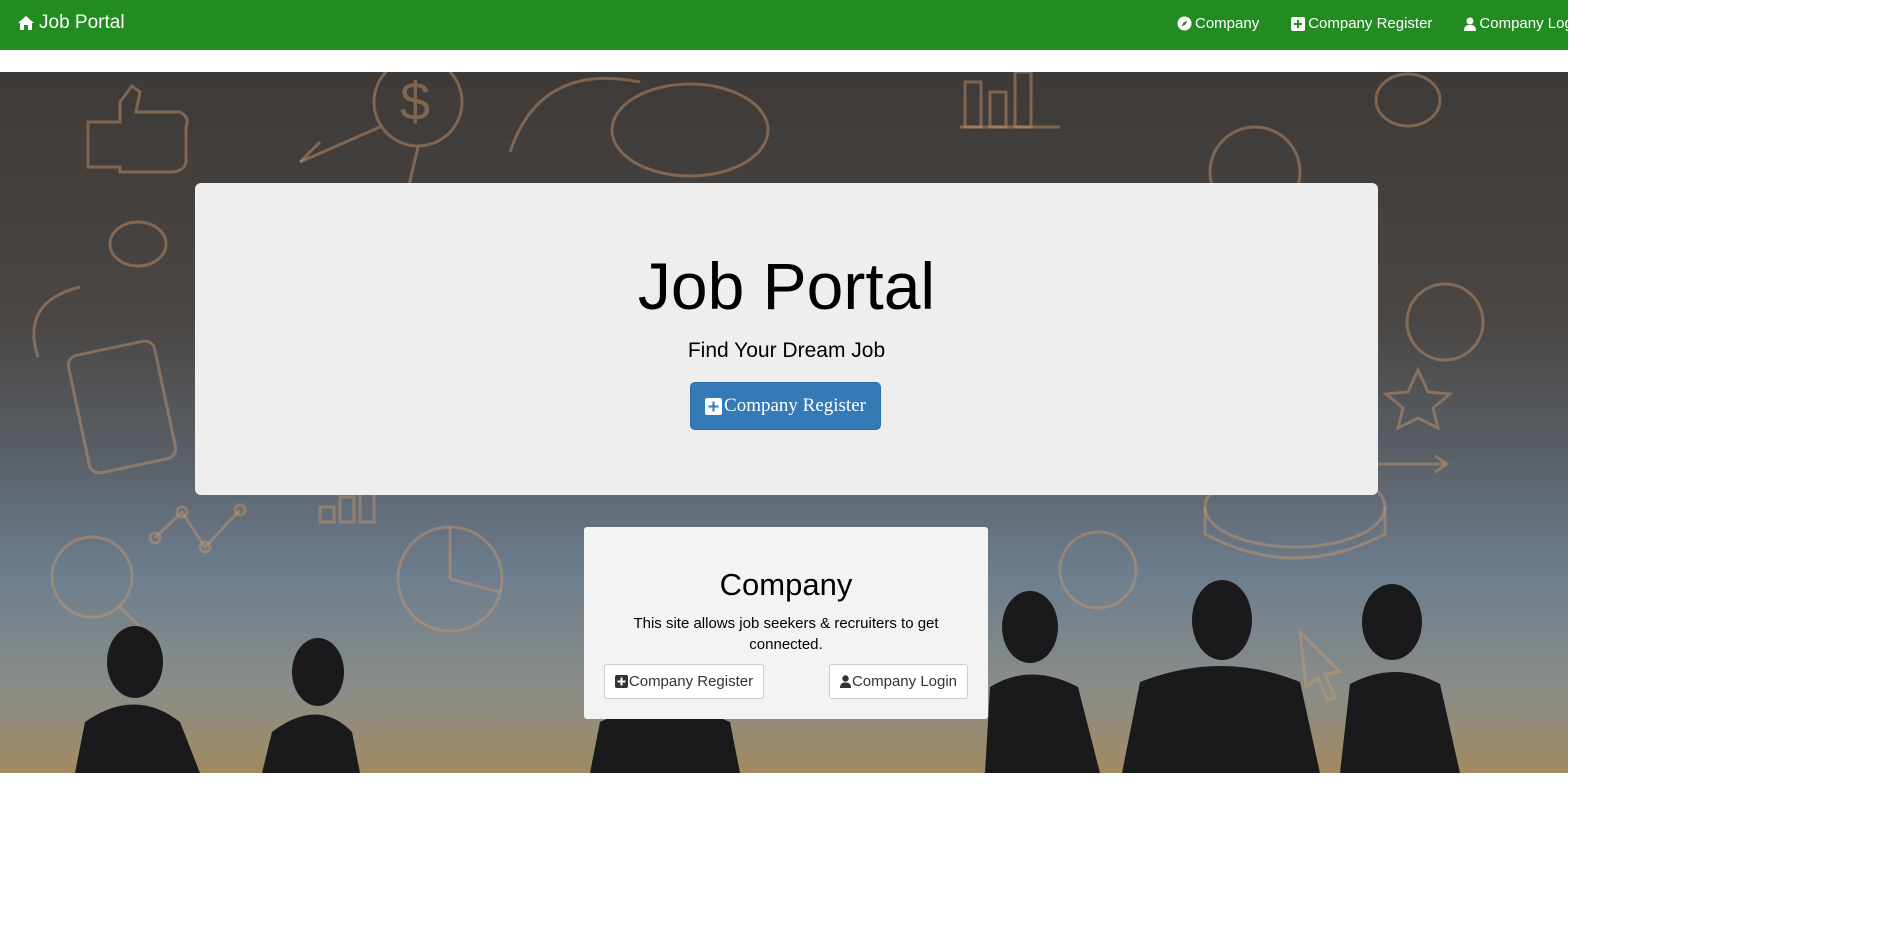  Describe the element at coordinates (795, 405) in the screenshot. I see `hero-button-label: Company Register` at that location.